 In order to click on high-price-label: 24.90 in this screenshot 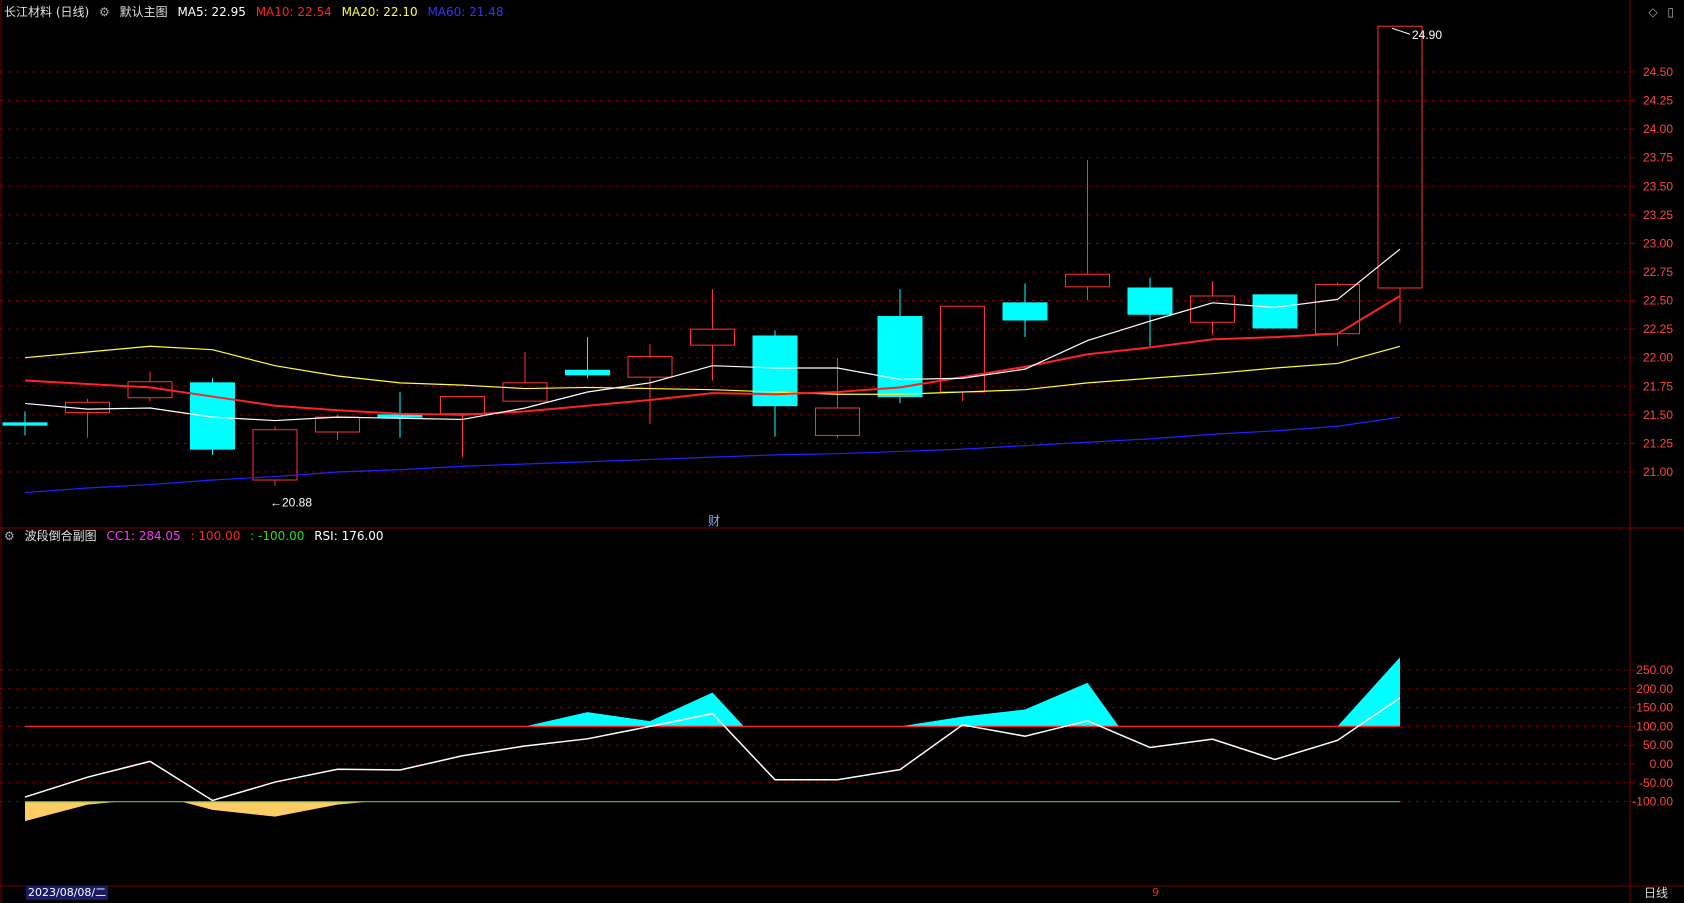, I will do `click(1427, 35)`.